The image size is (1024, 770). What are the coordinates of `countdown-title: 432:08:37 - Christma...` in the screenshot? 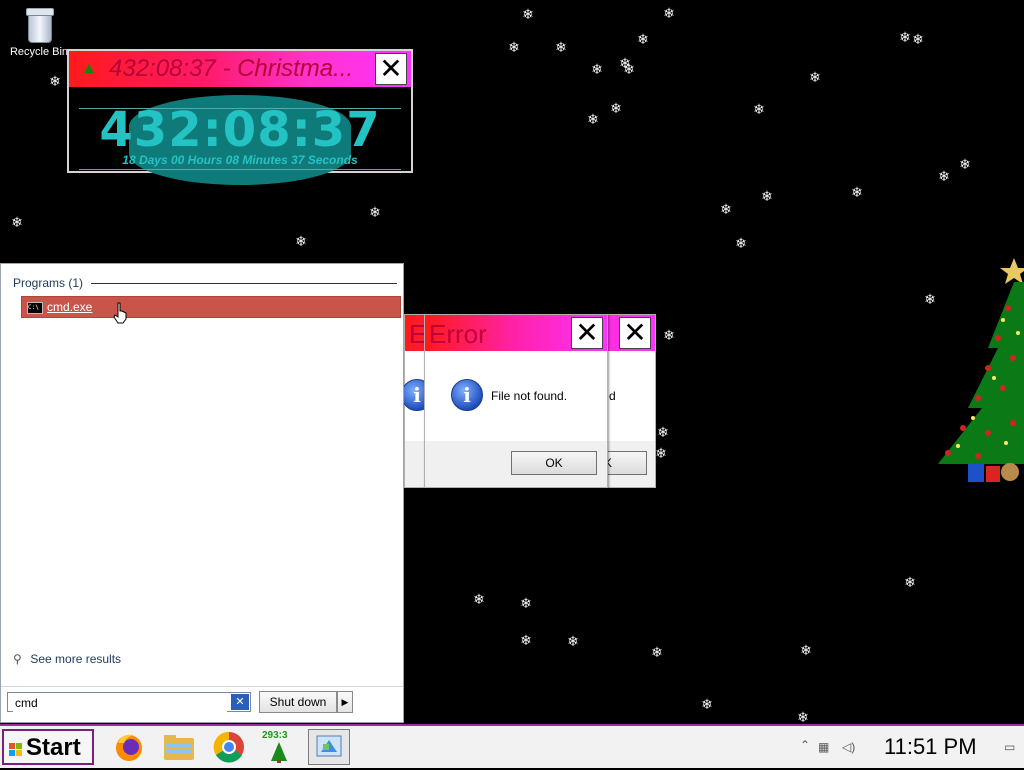 It's located at (231, 68).